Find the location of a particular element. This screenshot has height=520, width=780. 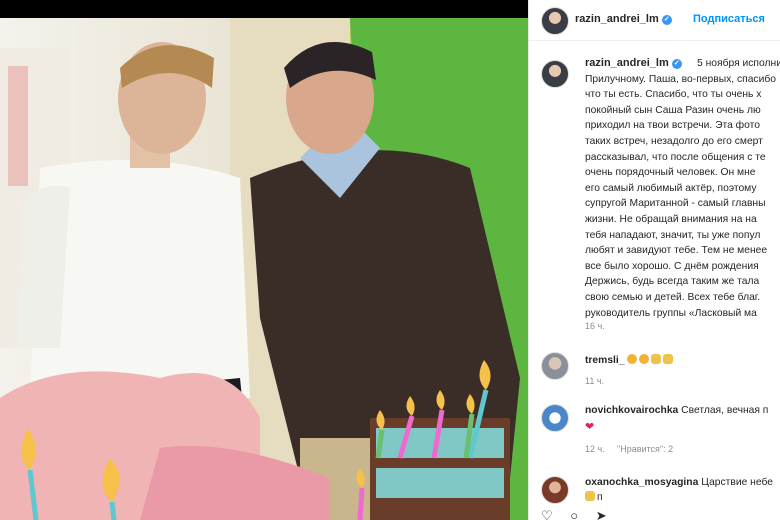

red-heart-emoji-icon: ❤ is located at coordinates (590, 427).